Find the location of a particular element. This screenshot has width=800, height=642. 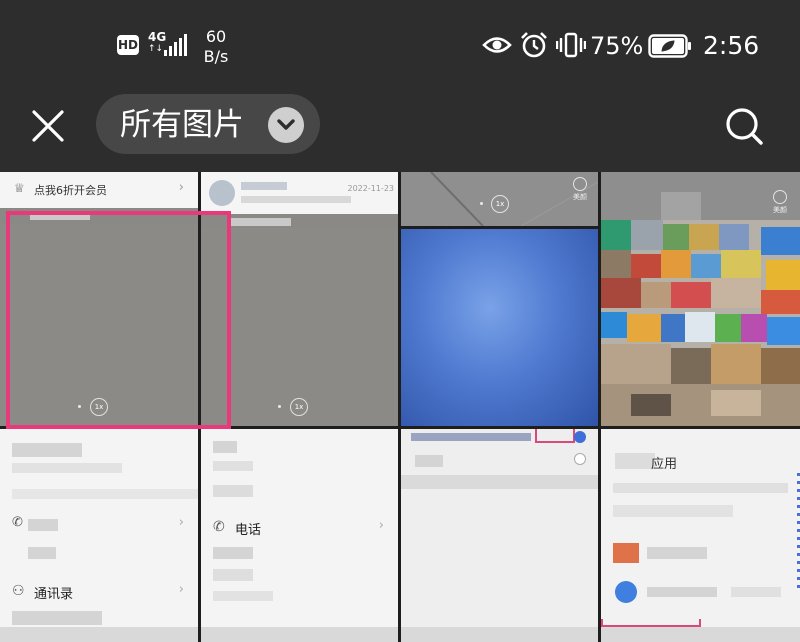

hd-voice-badge: HD is located at coordinates (128, 45).